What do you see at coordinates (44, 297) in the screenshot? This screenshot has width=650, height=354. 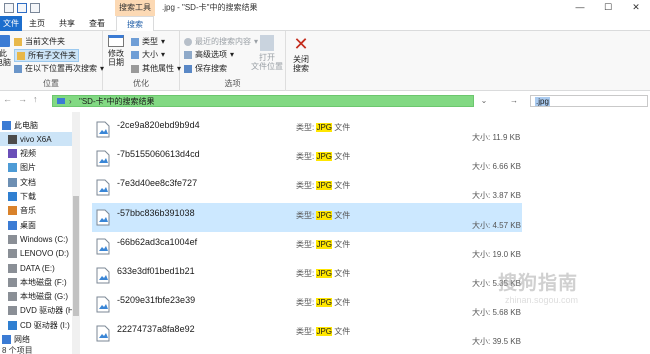 I see `nav-item-label: 本地磁盘 (G:)` at bounding box center [44, 297].